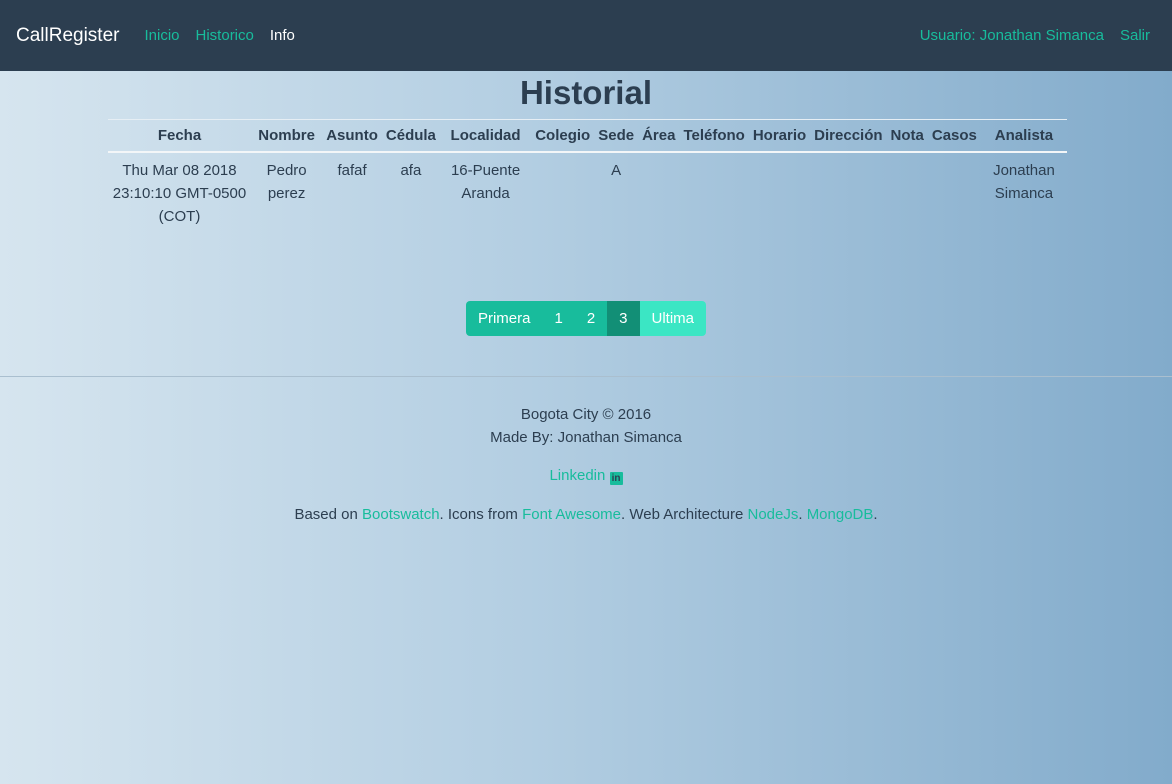  Describe the element at coordinates (481, 514) in the screenshot. I see `credits-icons-from: . Icons from` at that location.